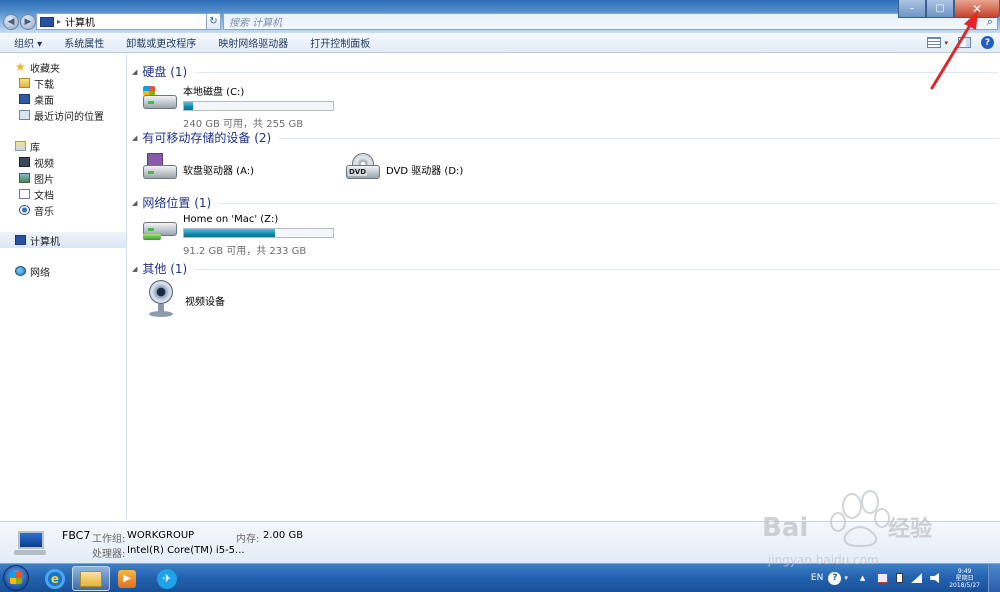  What do you see at coordinates (817, 578) in the screenshot?
I see `language-indicator: EN` at bounding box center [817, 578].